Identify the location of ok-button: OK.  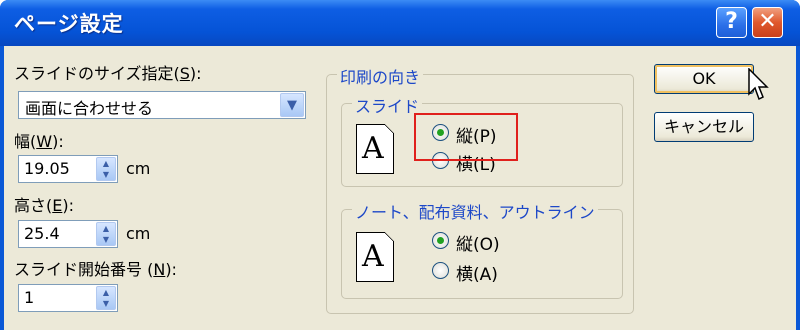
(704, 79).